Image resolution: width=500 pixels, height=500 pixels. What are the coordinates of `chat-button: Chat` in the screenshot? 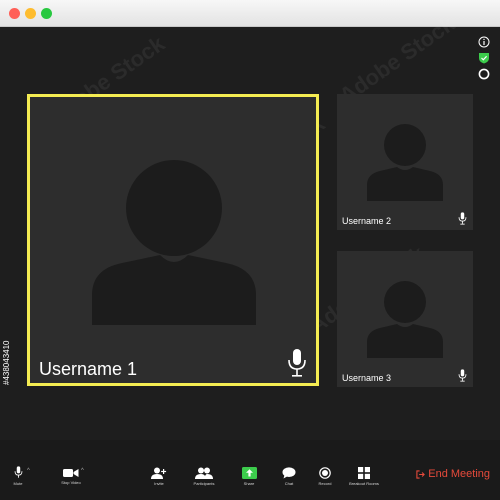 It's located at (289, 476).